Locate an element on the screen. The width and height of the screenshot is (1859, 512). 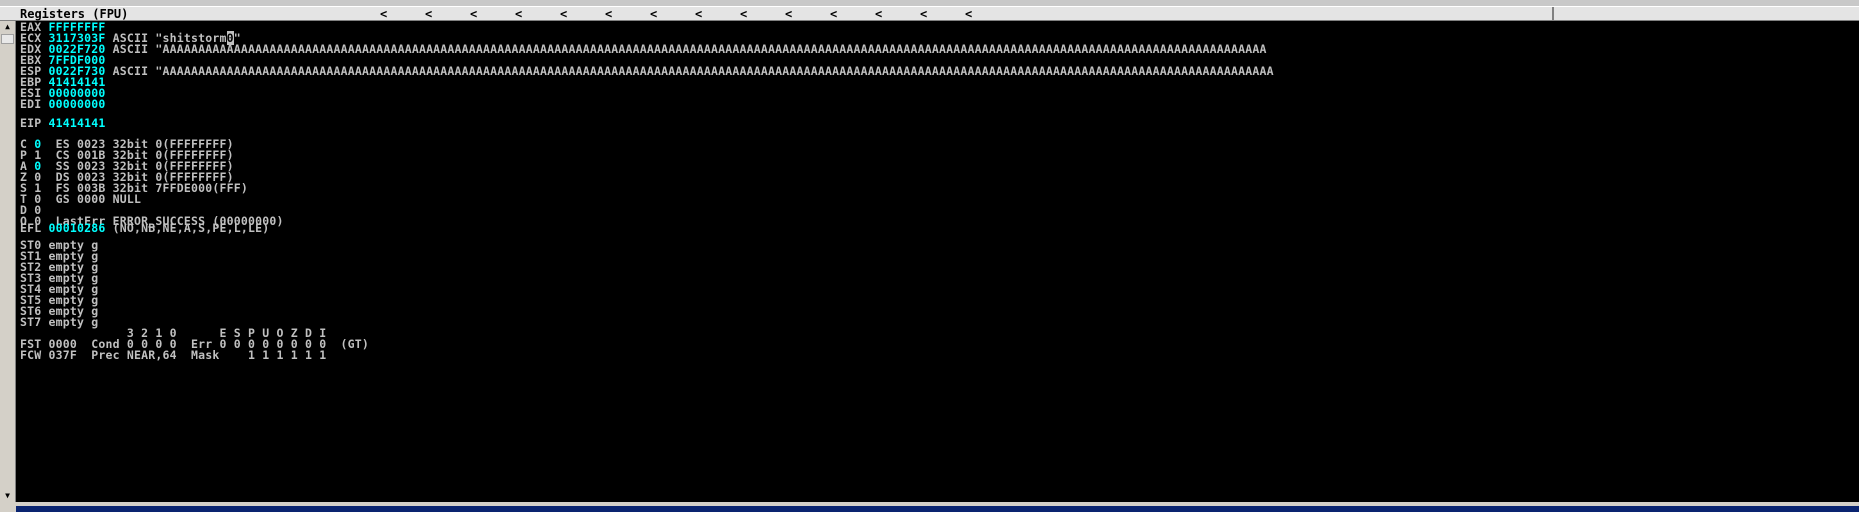
register-eip: EIP 41414141 is located at coordinates (63, 123).